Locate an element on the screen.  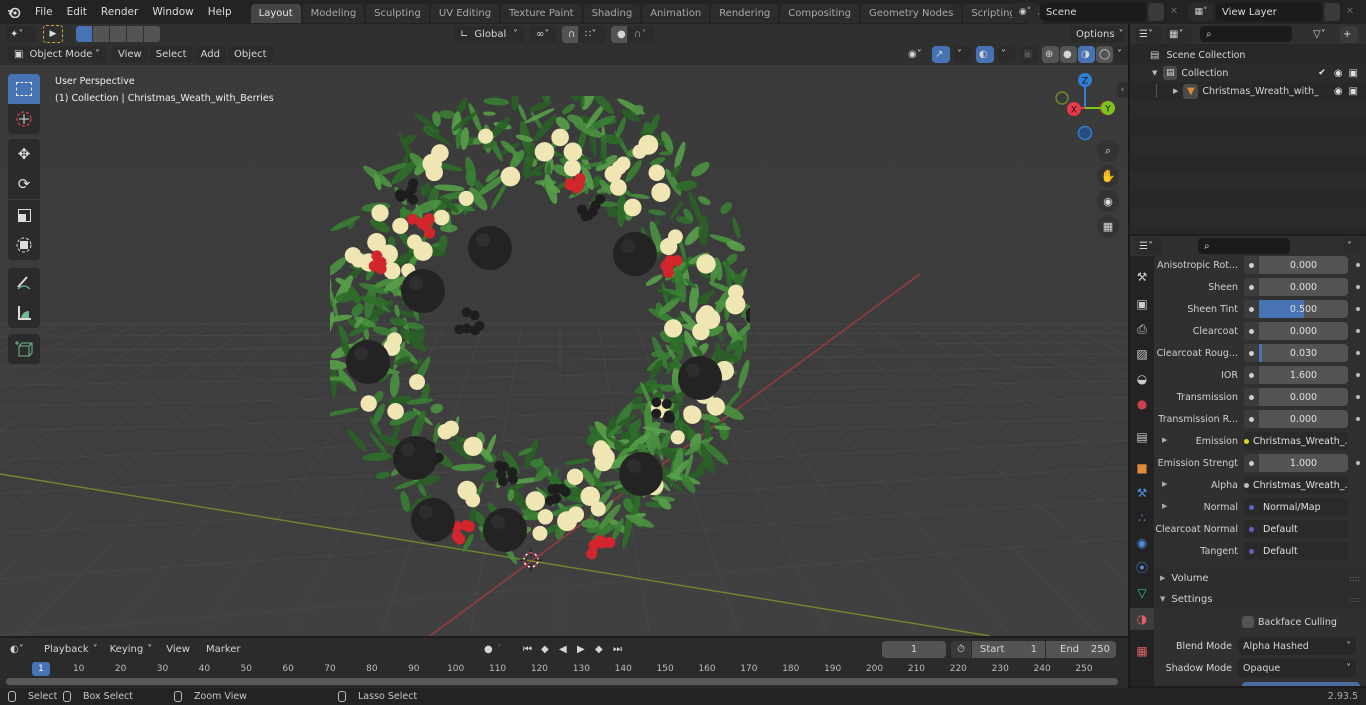
scene-selector-icon: ◉˅ is located at coordinates (1025, 12).